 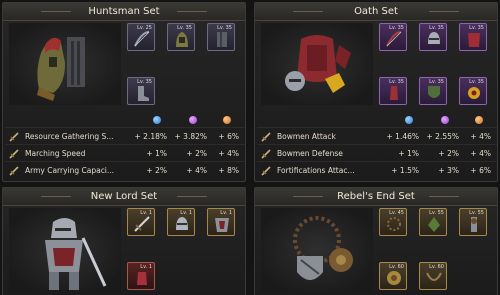 What do you see at coordinates (191, 136) in the screenshot?
I see `stat-value-purple: + 3.82%` at bounding box center [191, 136].